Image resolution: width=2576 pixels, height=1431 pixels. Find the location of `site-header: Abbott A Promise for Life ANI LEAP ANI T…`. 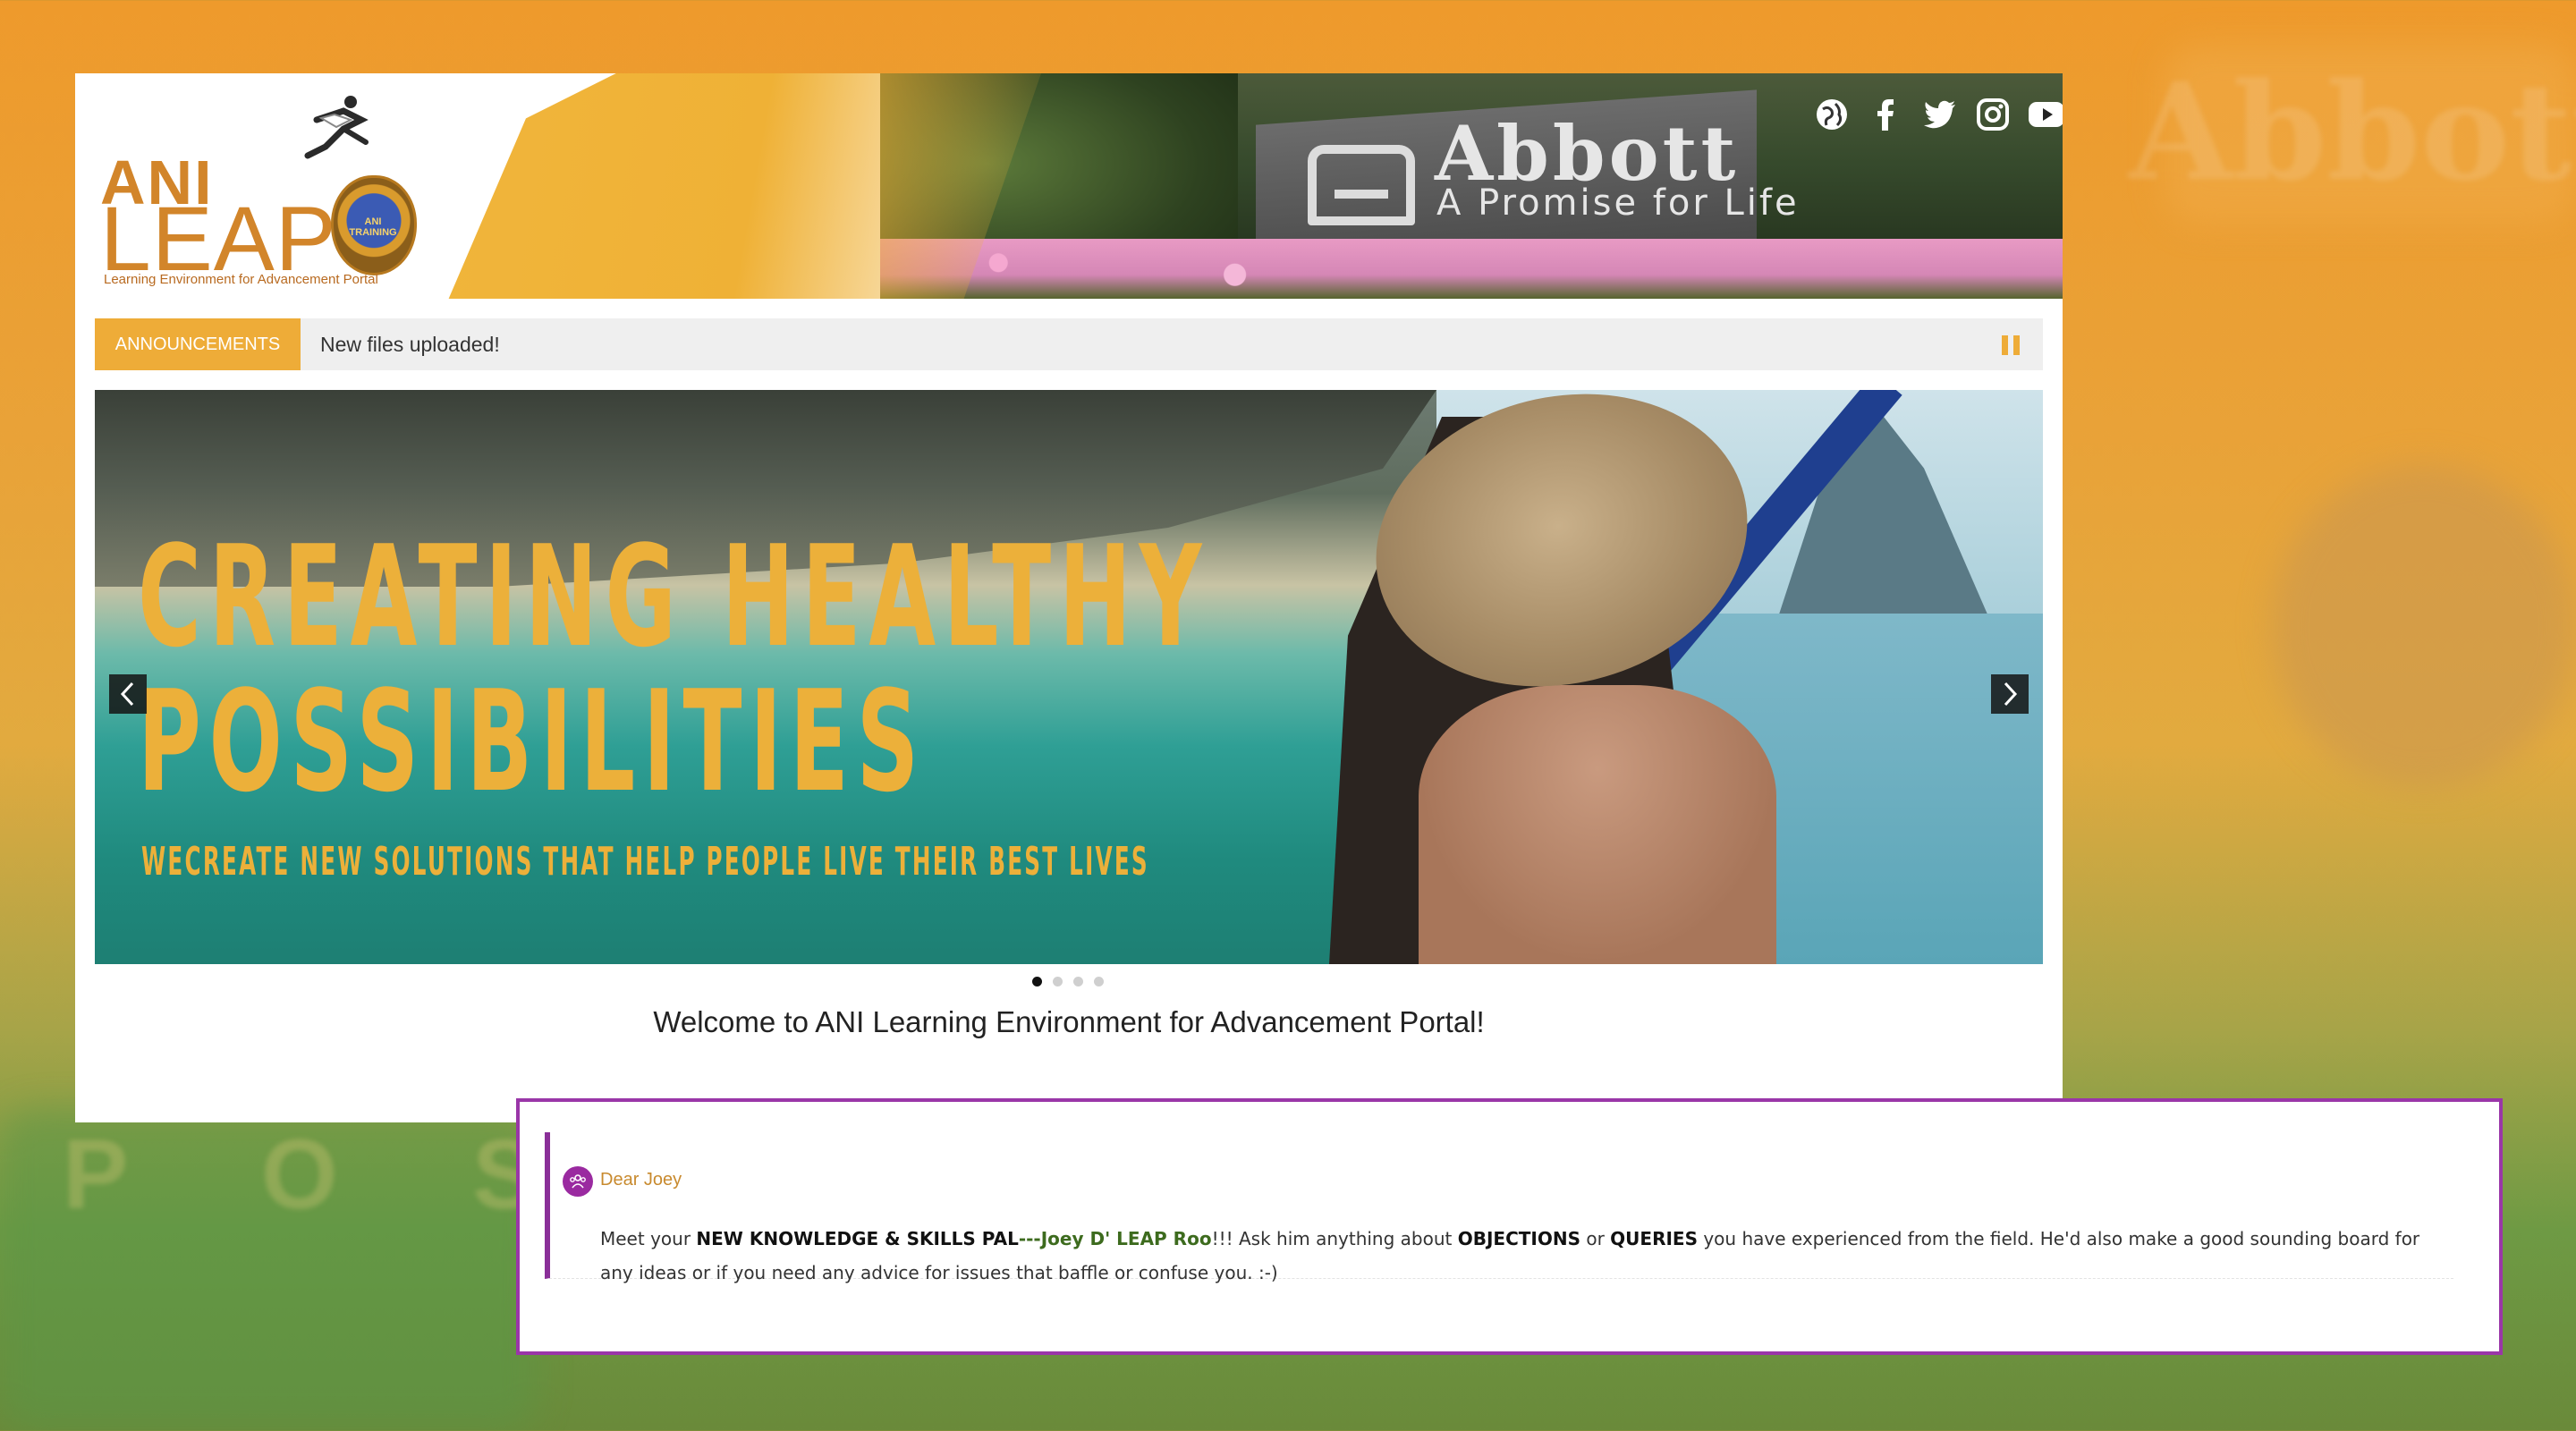

site-header: Abbott A Promise for Life ANI LEAP ANI T… is located at coordinates (1069, 186).